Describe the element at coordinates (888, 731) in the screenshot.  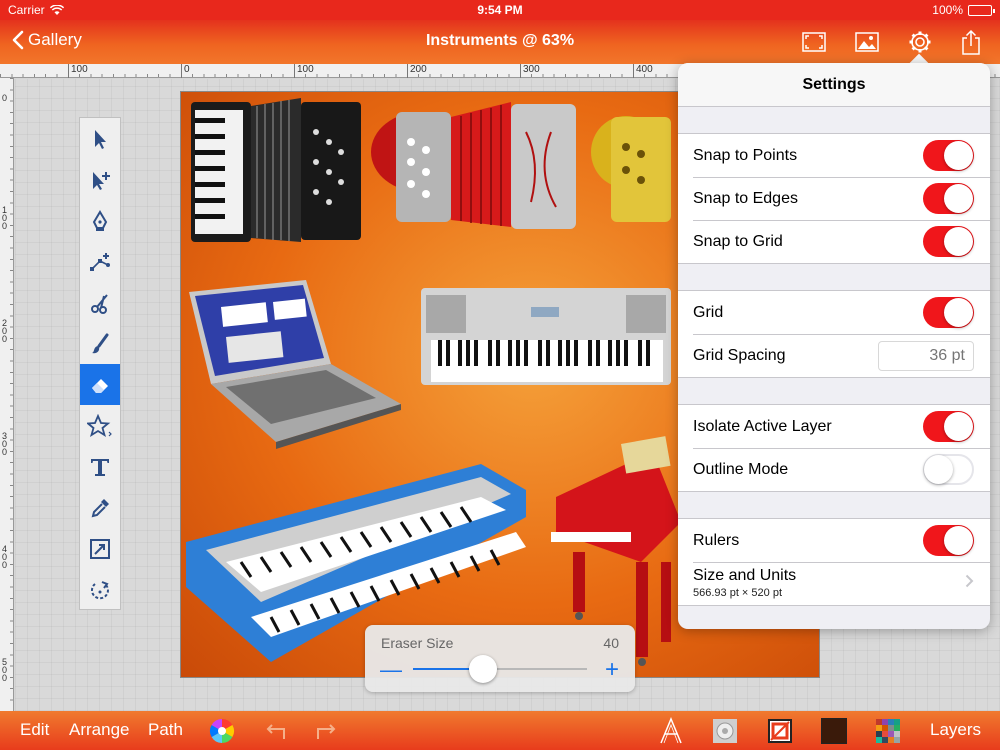
I see `swatches-button` at that location.